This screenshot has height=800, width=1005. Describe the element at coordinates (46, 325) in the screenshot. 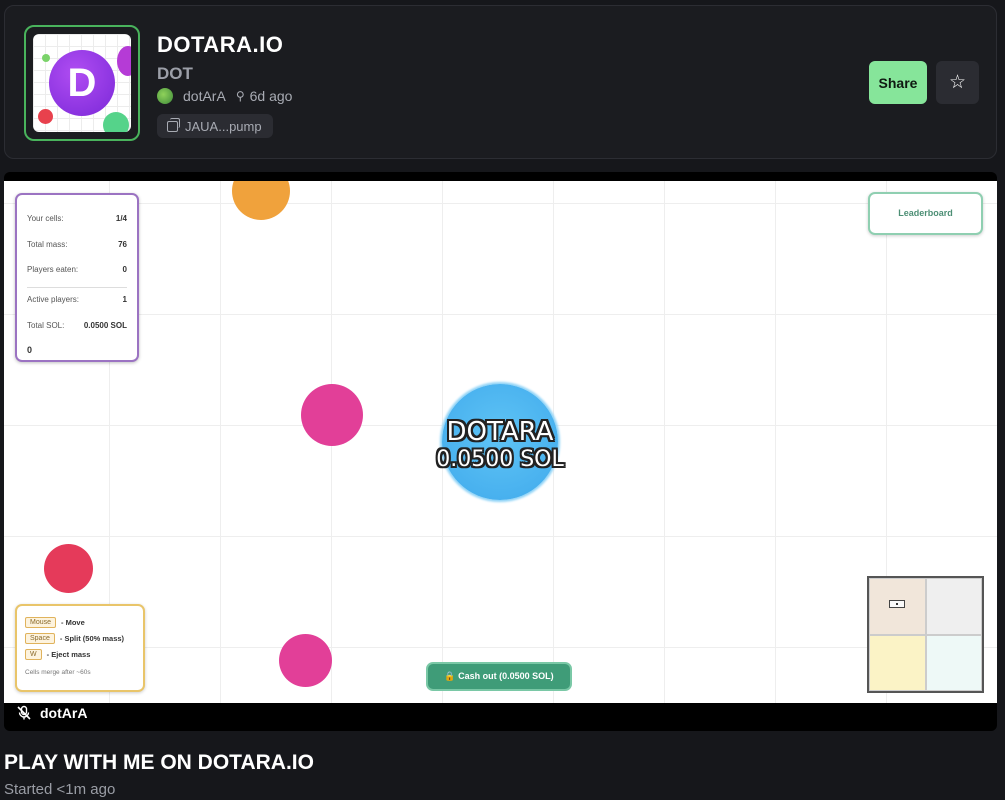

I see `stat-label: Total SOL:` at that location.